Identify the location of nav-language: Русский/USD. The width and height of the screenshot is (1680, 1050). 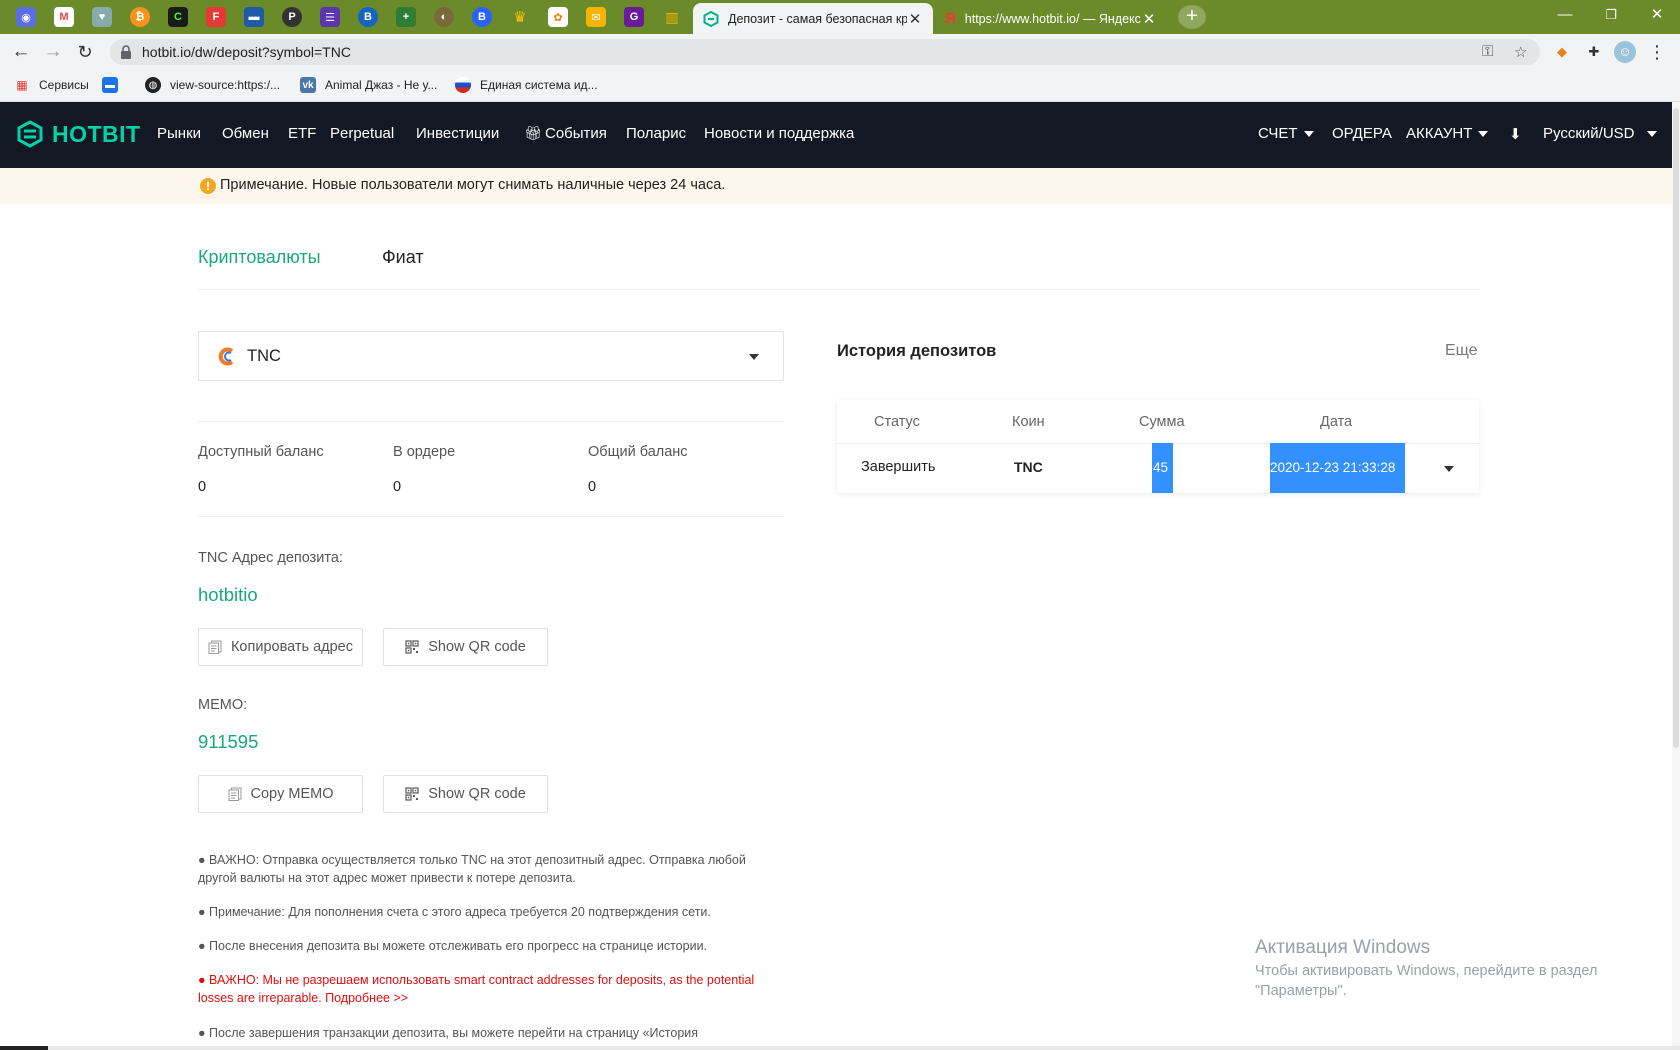
(1600, 133).